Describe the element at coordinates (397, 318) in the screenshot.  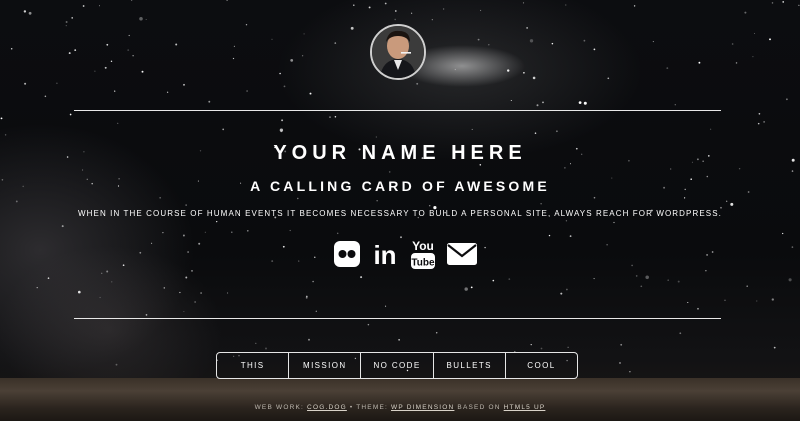
I see `bottom-divider` at that location.